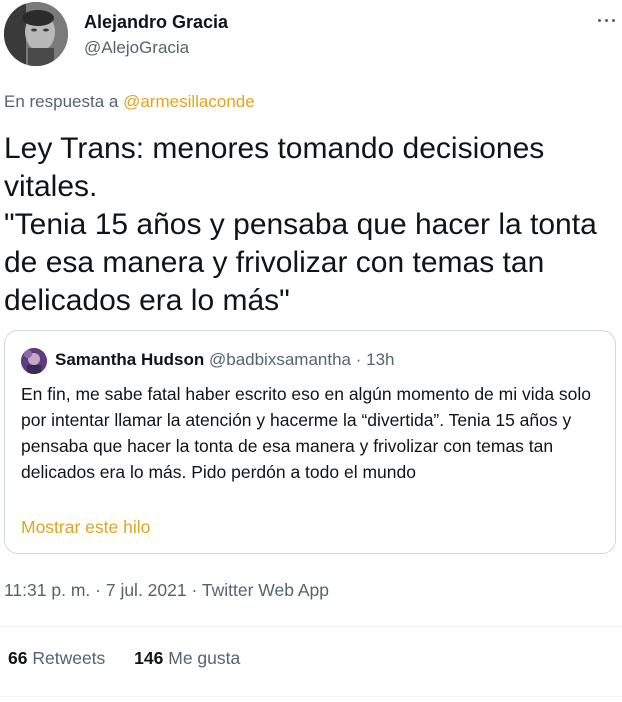  Describe the element at coordinates (85, 527) in the screenshot. I see `show-thread-link: Mostrar este hilo` at that location.